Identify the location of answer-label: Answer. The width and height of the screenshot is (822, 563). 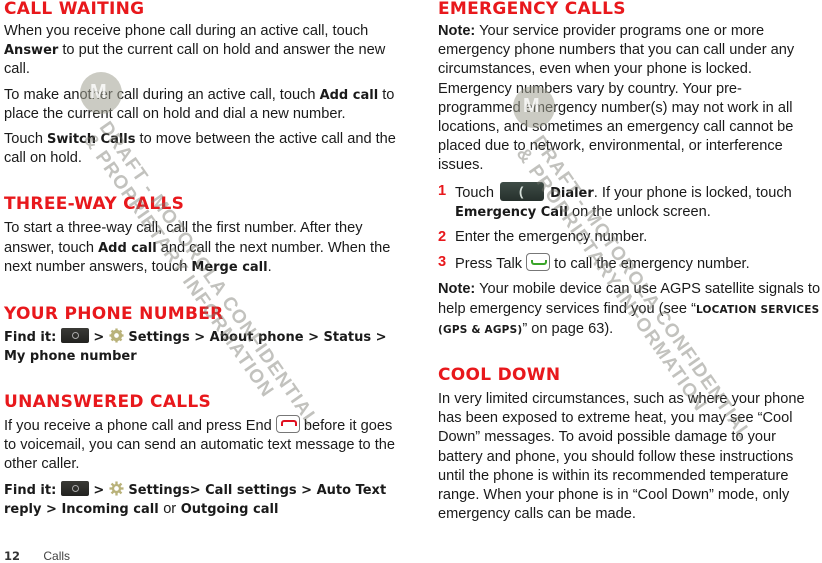
(31, 51).